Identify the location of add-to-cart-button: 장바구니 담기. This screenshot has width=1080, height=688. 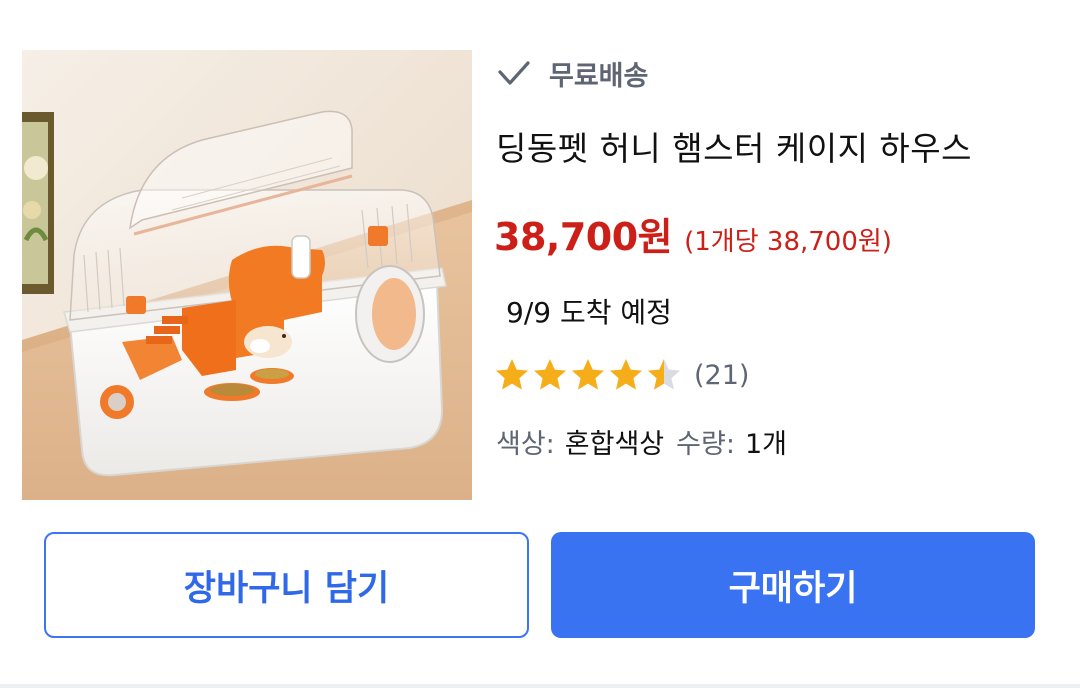
(286, 585).